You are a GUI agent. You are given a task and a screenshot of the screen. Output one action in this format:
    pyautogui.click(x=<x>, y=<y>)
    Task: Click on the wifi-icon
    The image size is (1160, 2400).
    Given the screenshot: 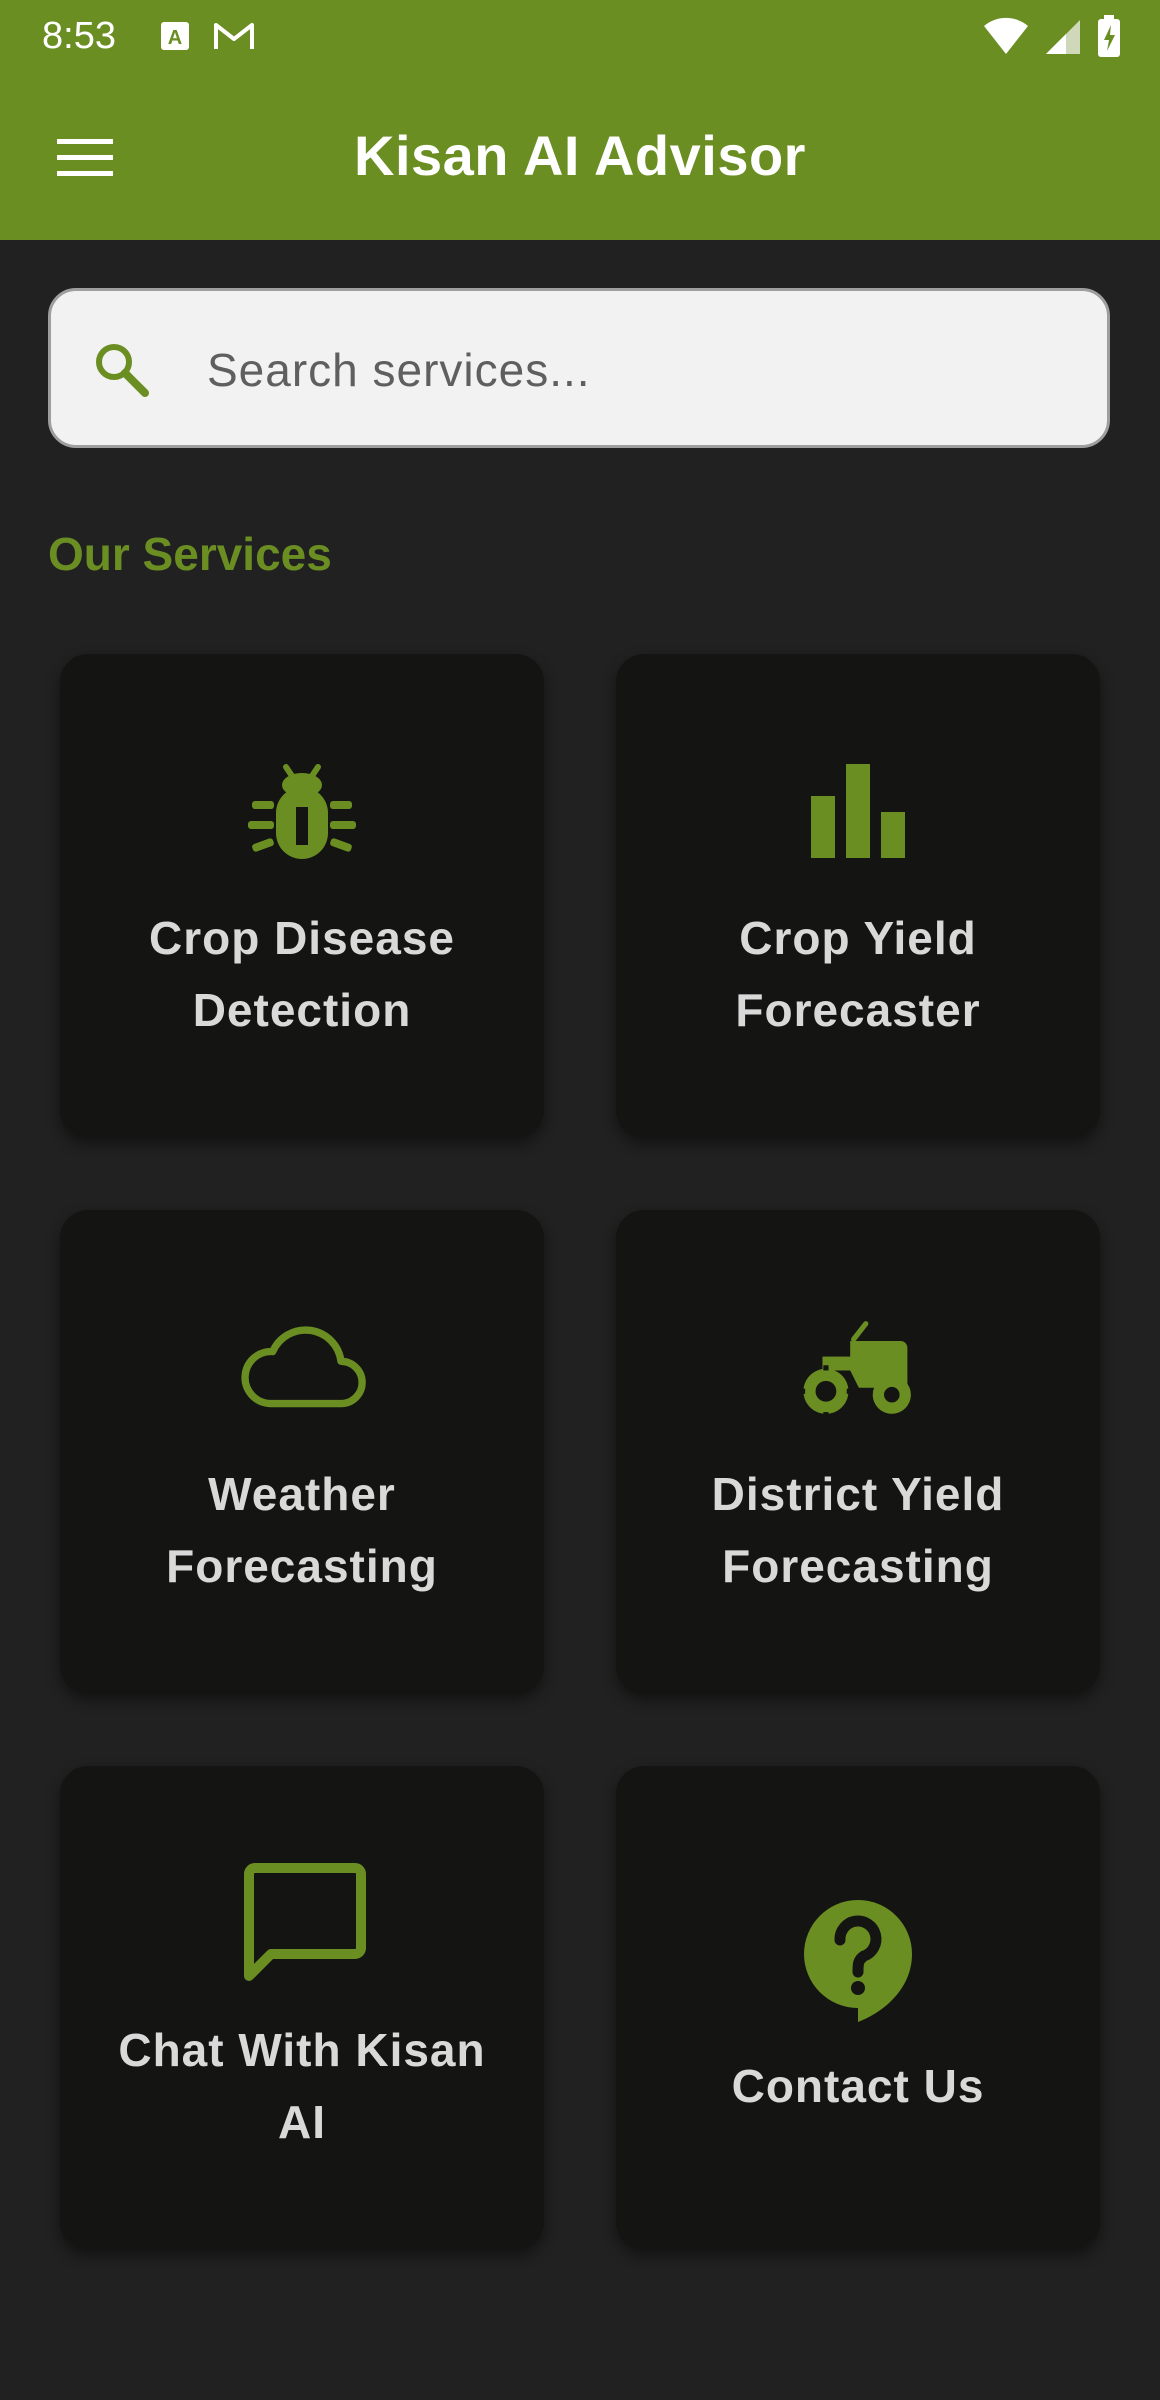 What is the action you would take?
    pyautogui.click(x=1006, y=35)
    